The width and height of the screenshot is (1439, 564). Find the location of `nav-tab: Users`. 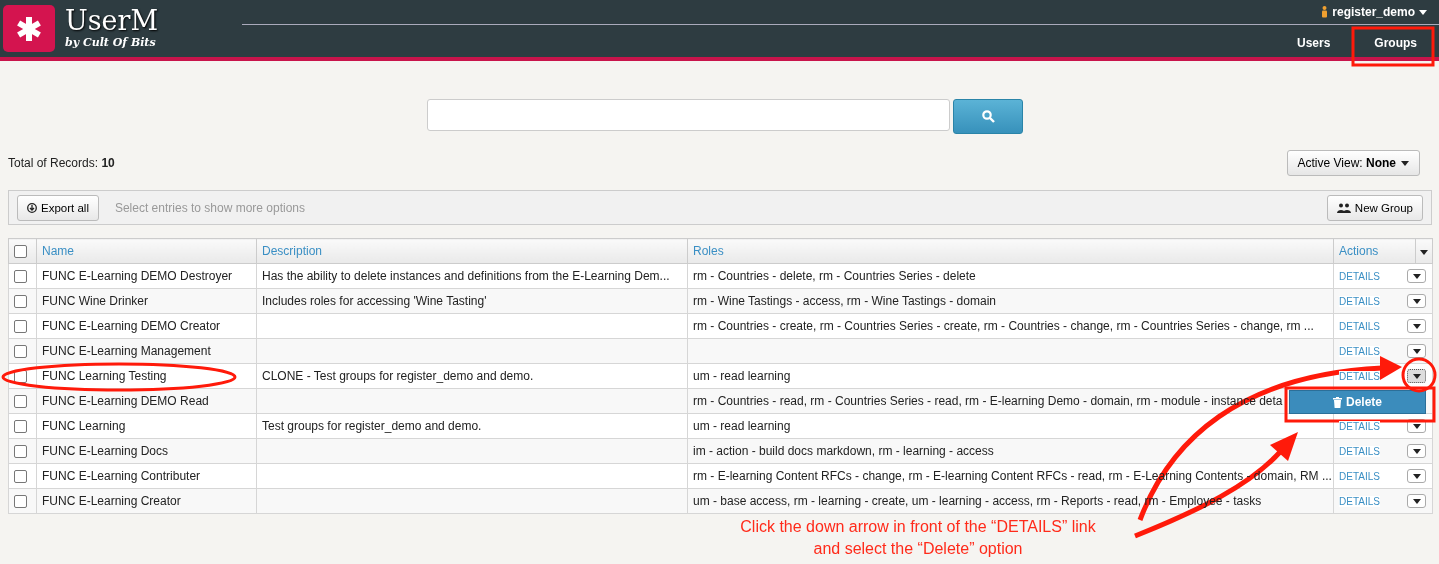

nav-tab: Users is located at coordinates (1313, 41).